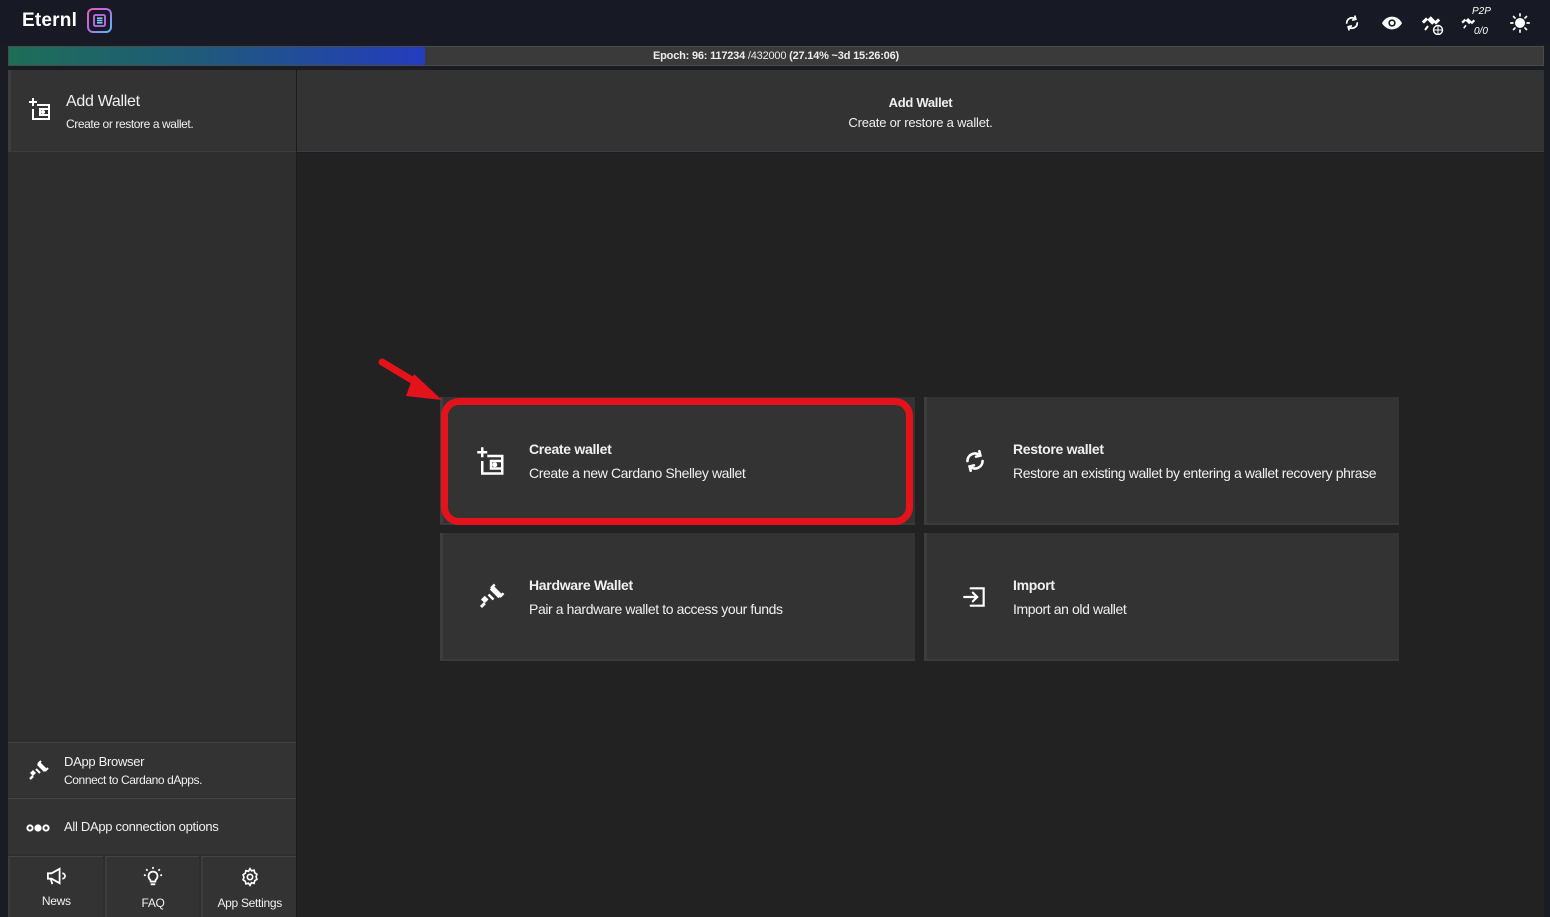  Describe the element at coordinates (1034, 585) in the screenshot. I see `import-wallet-title: Import` at that location.